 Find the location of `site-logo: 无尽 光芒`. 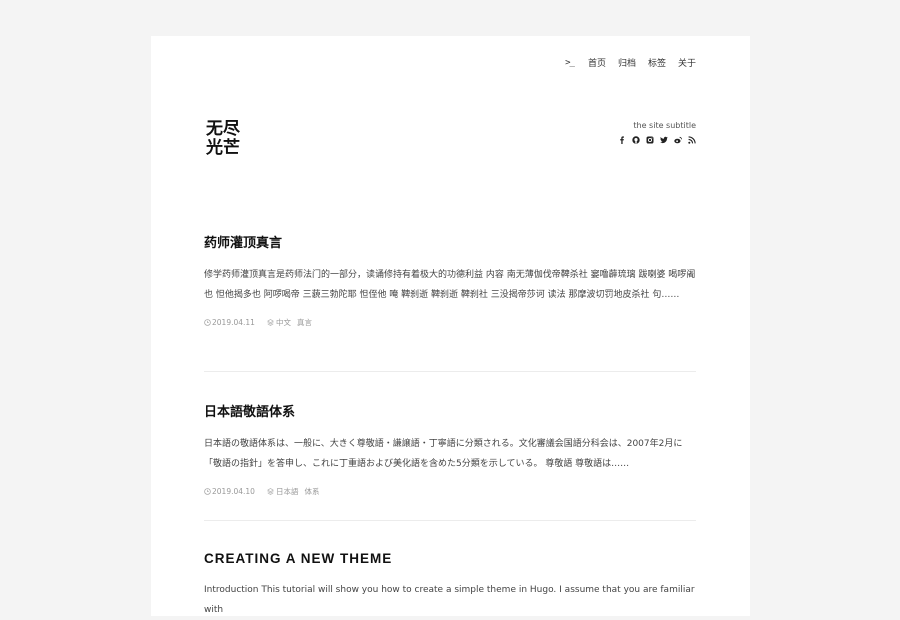

site-logo: 无尽 光芒 is located at coordinates (223, 139).